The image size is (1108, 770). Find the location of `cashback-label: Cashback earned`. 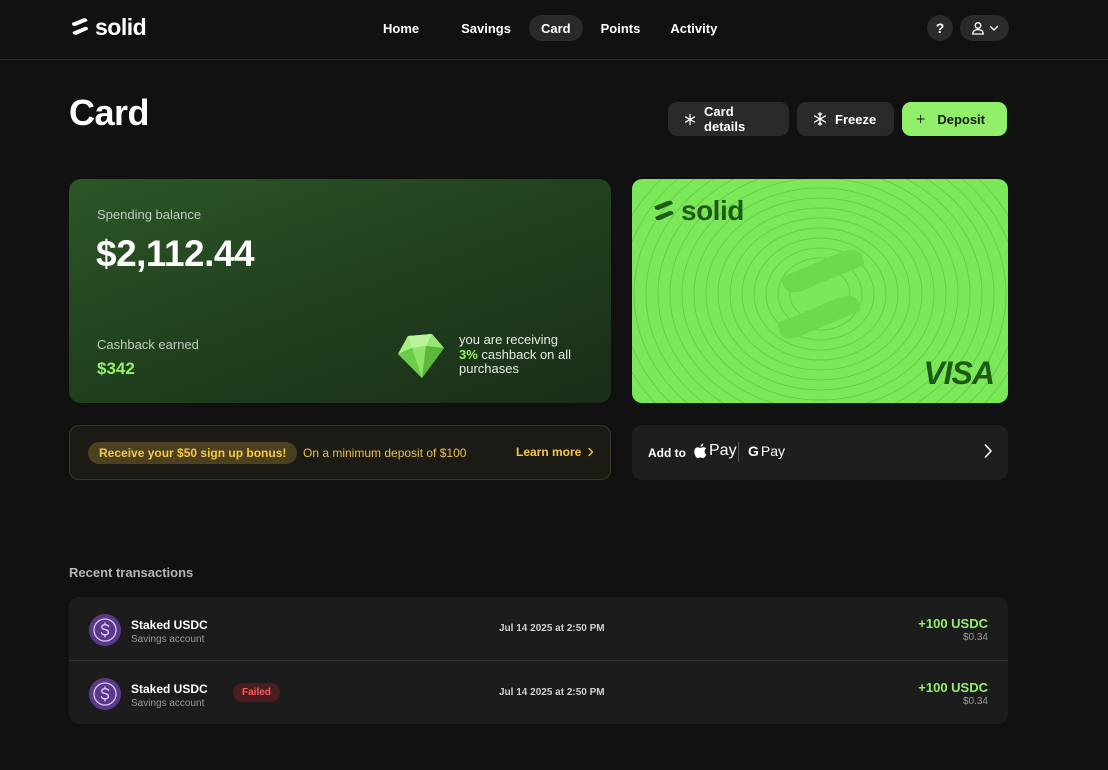

cashback-label: Cashback earned is located at coordinates (148, 344).